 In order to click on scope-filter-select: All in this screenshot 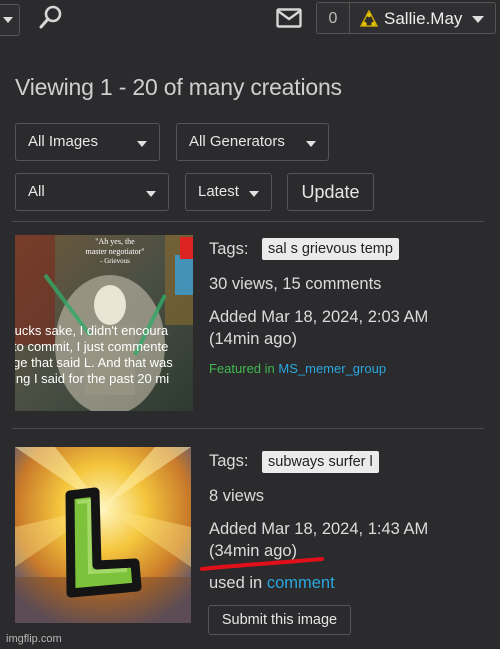, I will do `click(92, 192)`.